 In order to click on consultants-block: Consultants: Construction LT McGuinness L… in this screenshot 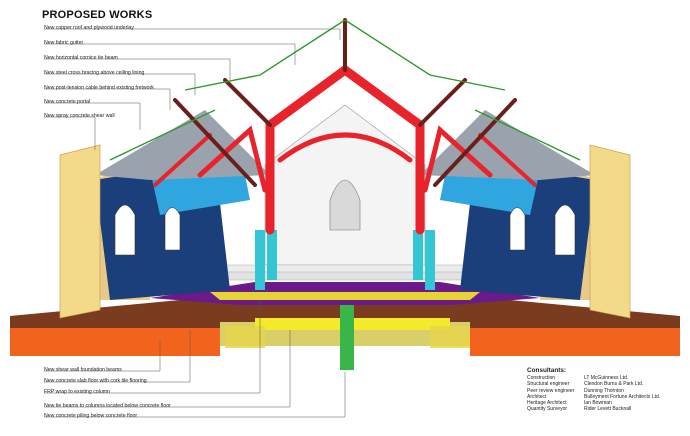, I will do `click(593, 389)`.